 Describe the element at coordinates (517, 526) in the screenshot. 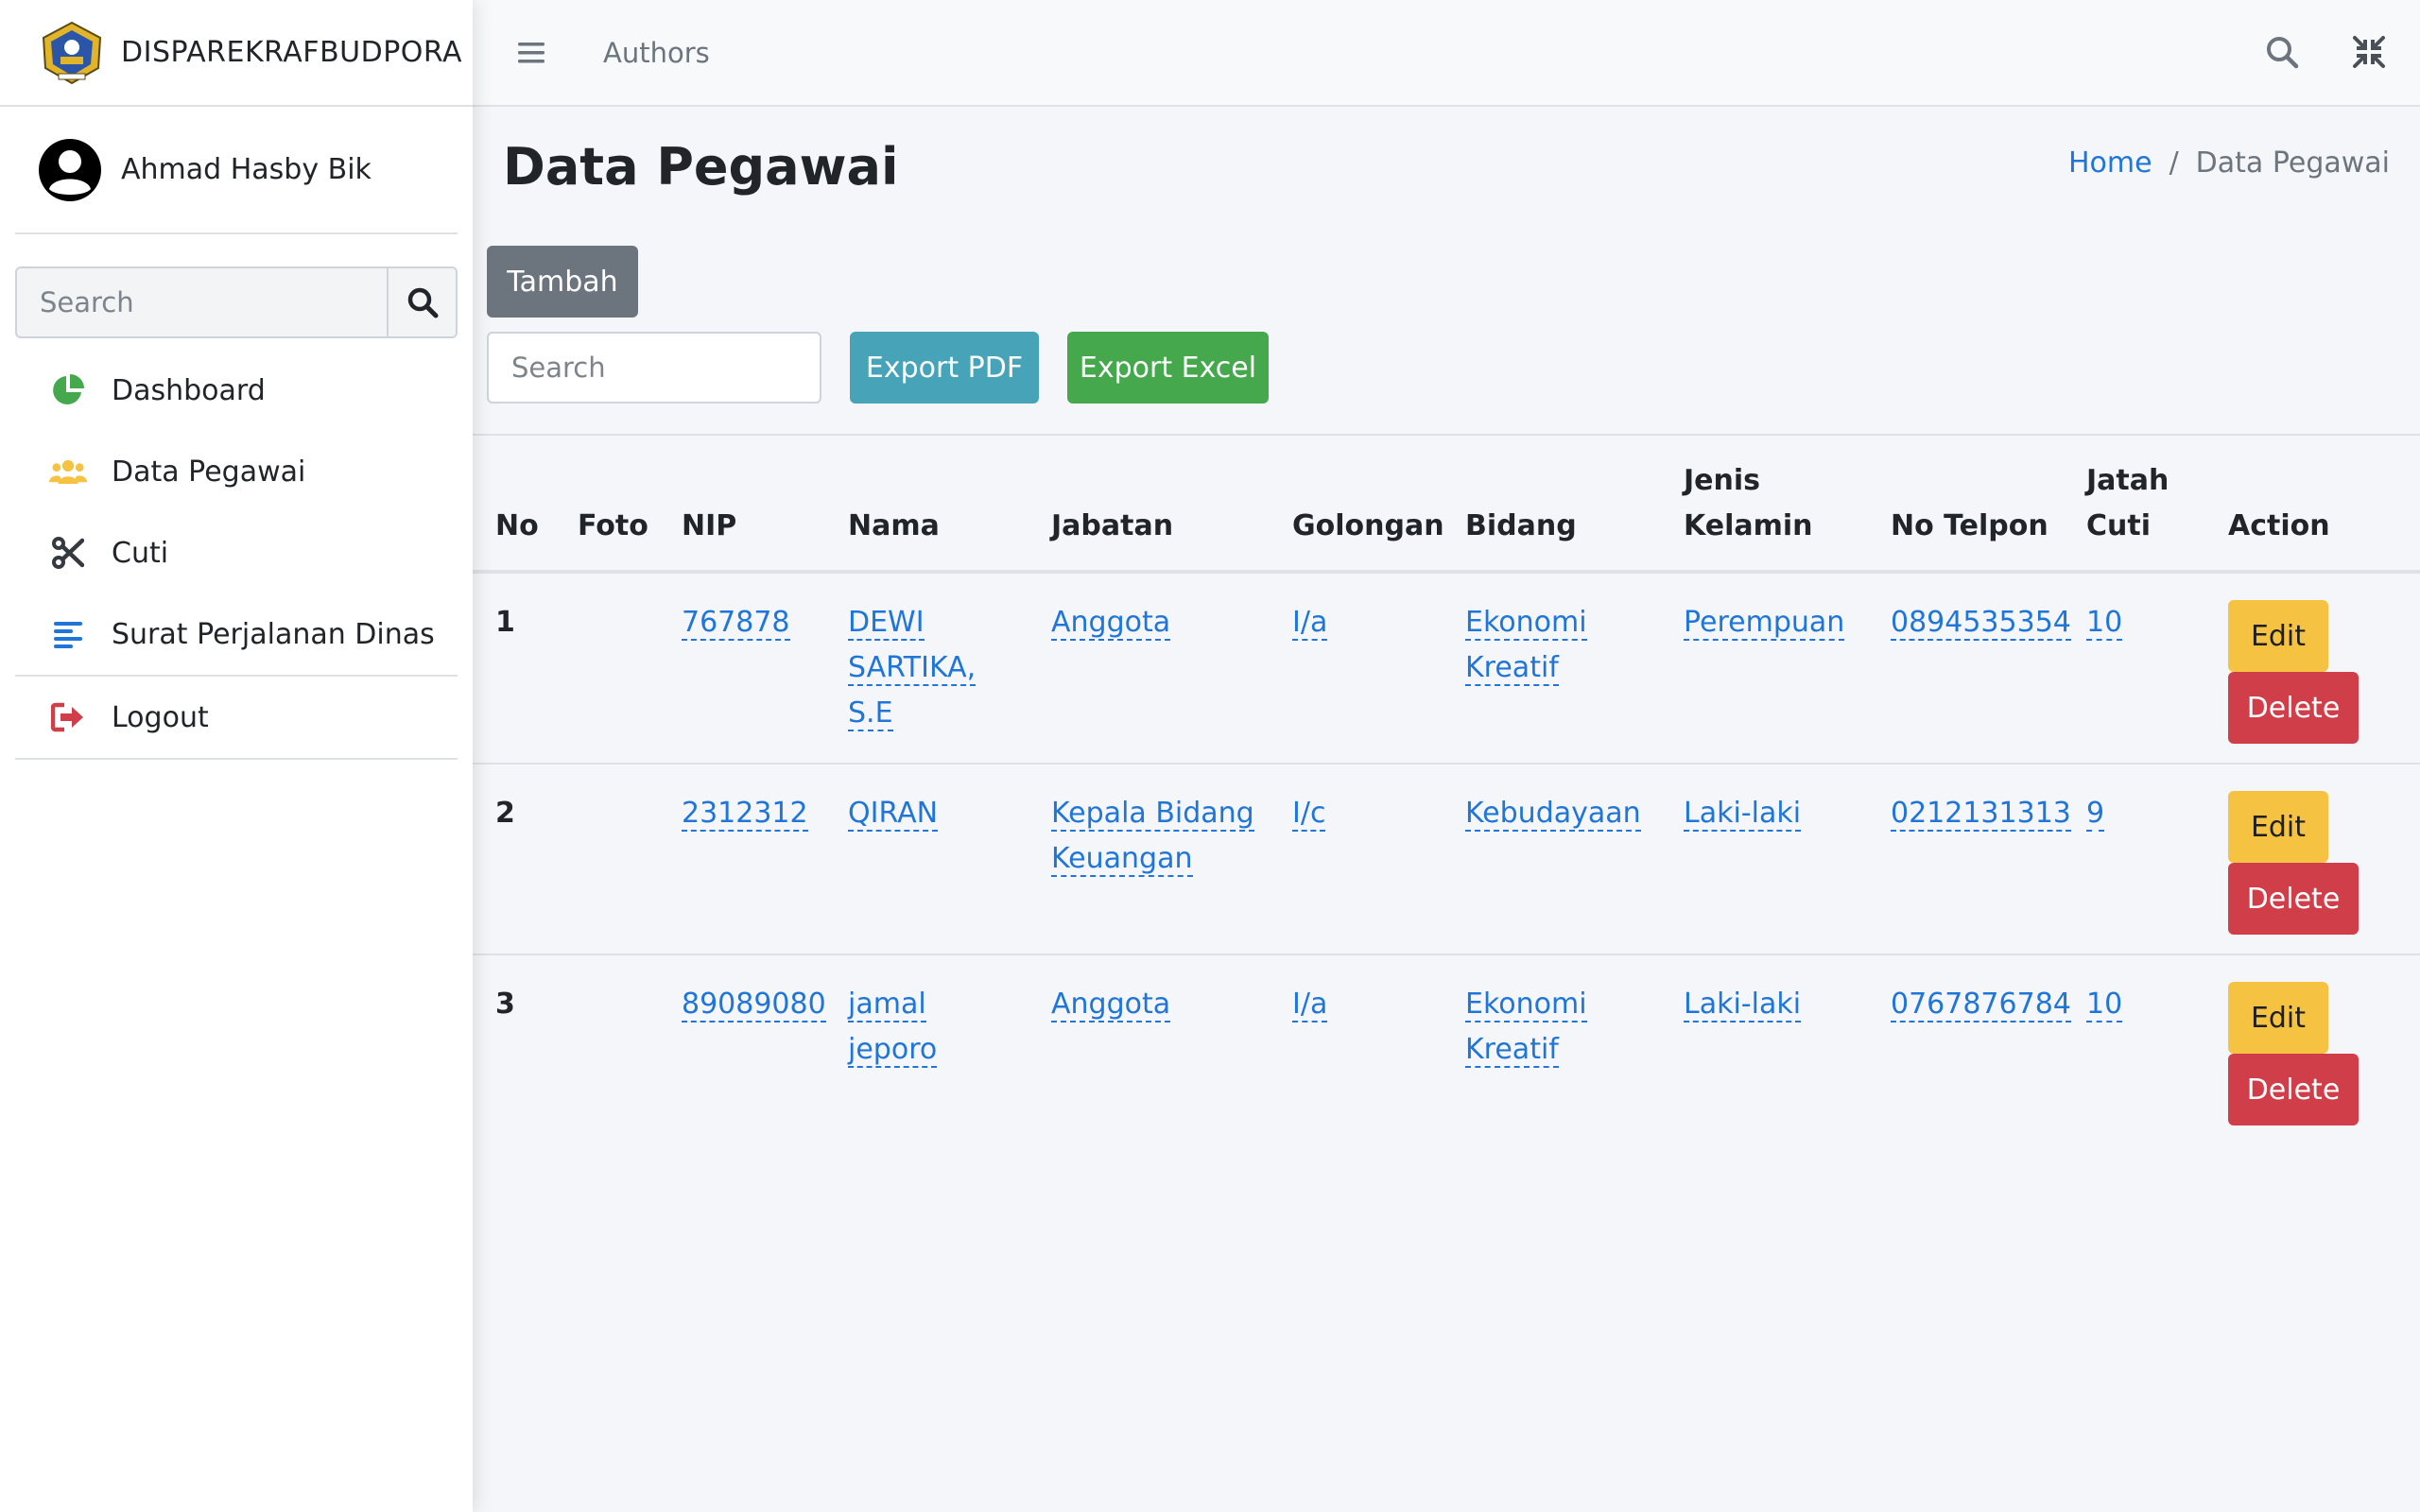

I see `column-header-no: No` at that location.